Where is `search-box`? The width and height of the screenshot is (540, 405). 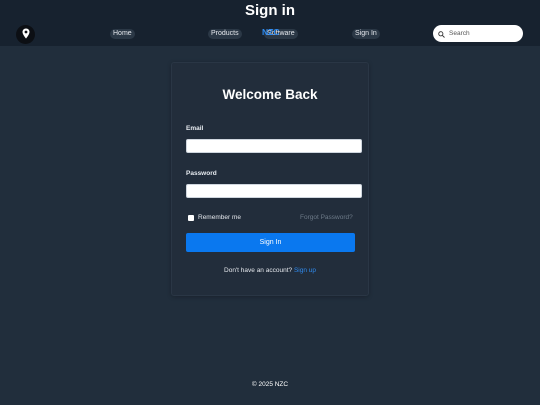 search-box is located at coordinates (478, 33).